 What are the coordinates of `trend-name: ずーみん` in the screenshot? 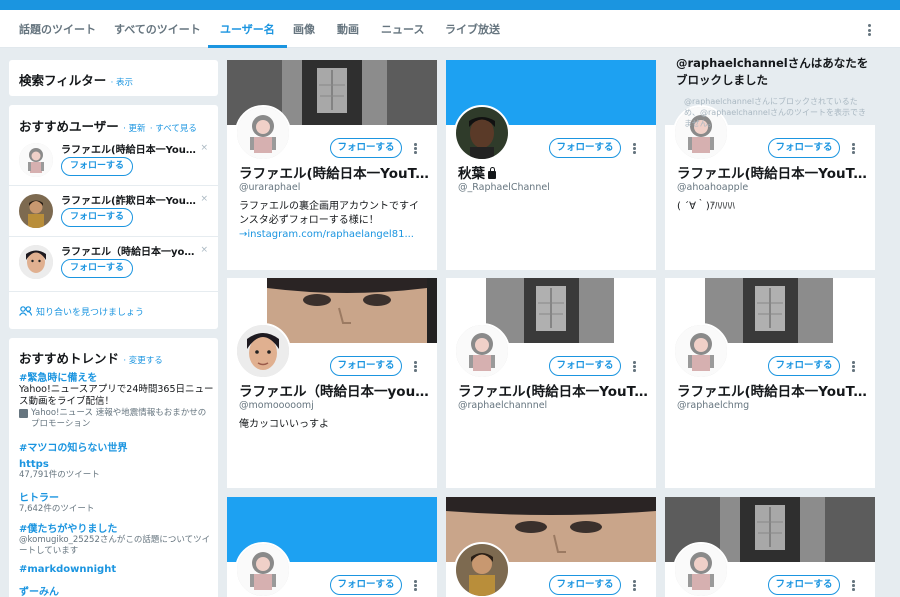 It's located at (116, 590).